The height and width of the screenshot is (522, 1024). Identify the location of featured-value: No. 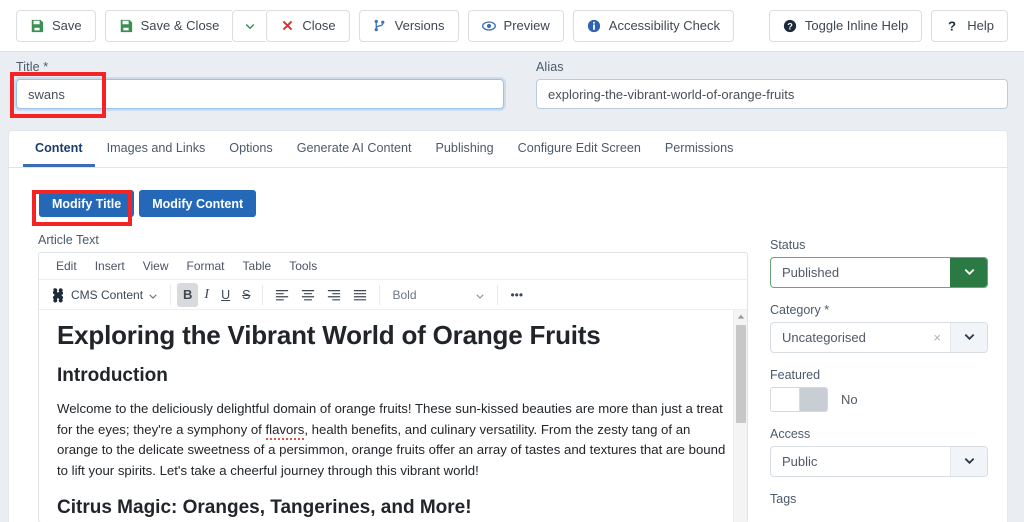
(849, 399).